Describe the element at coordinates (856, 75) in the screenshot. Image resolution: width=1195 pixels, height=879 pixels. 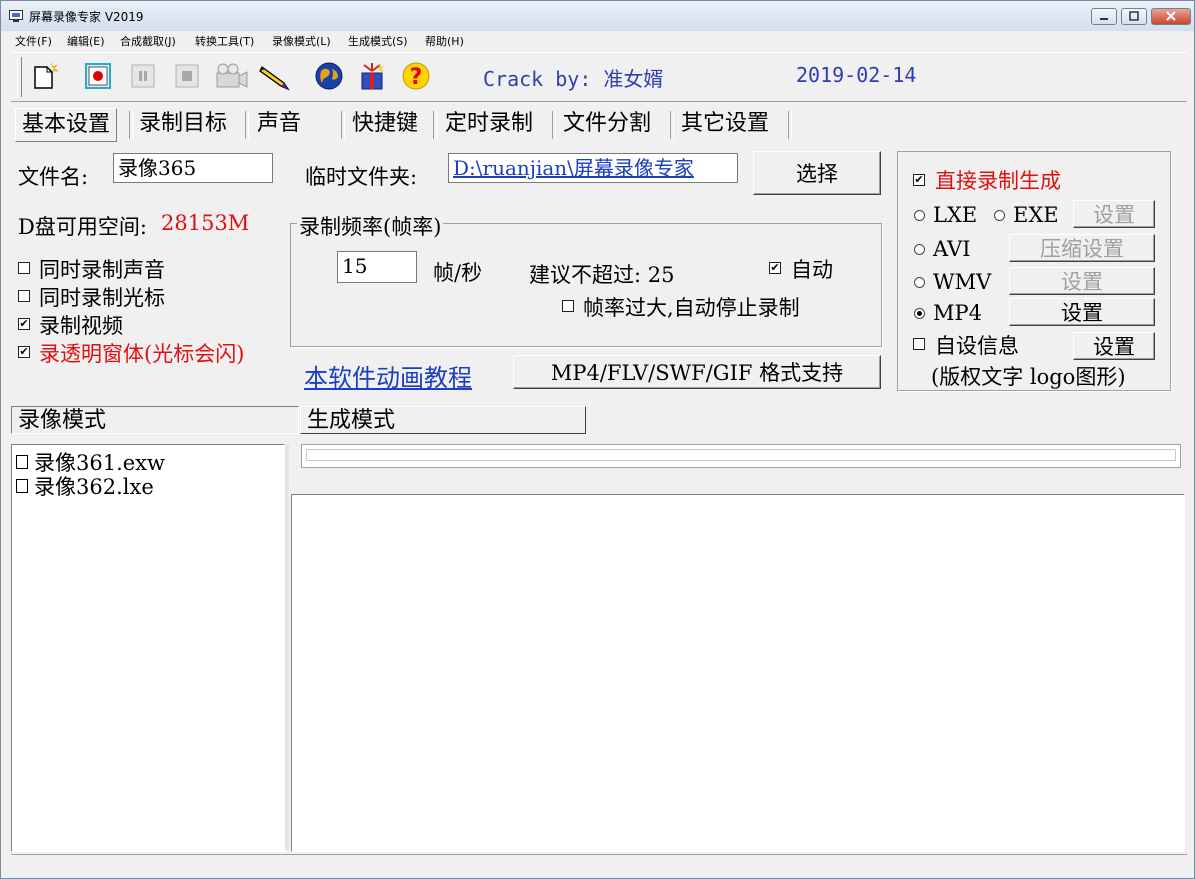
I see `date-label: 2019-02-14` at that location.